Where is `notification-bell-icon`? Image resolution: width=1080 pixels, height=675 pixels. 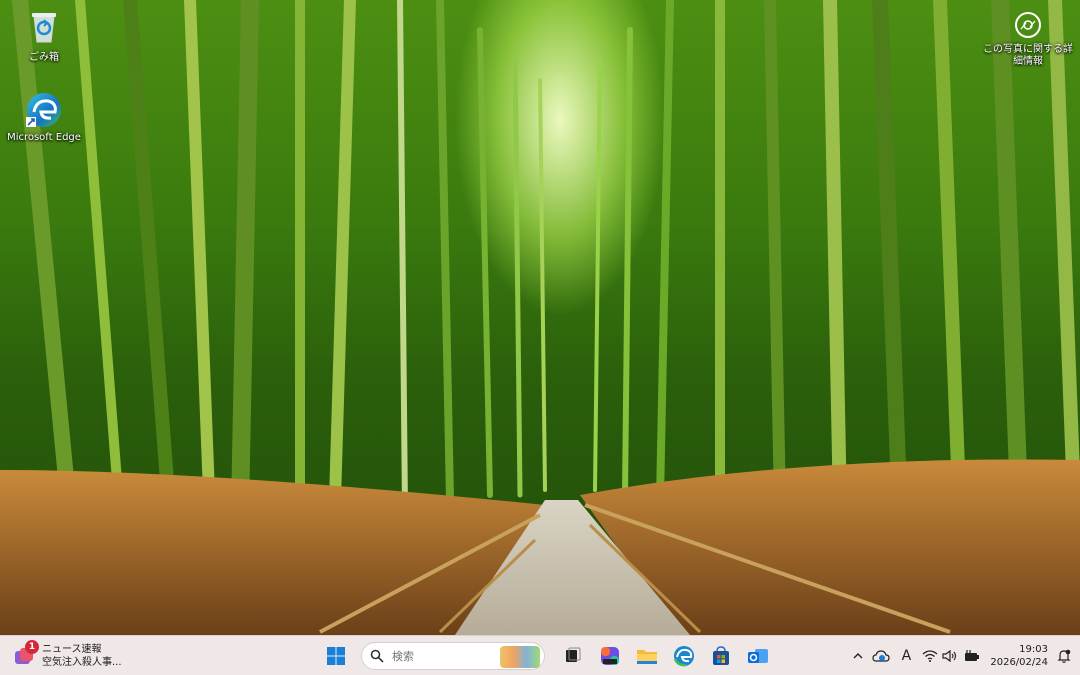
notification-bell-icon is located at coordinates (1064, 656).